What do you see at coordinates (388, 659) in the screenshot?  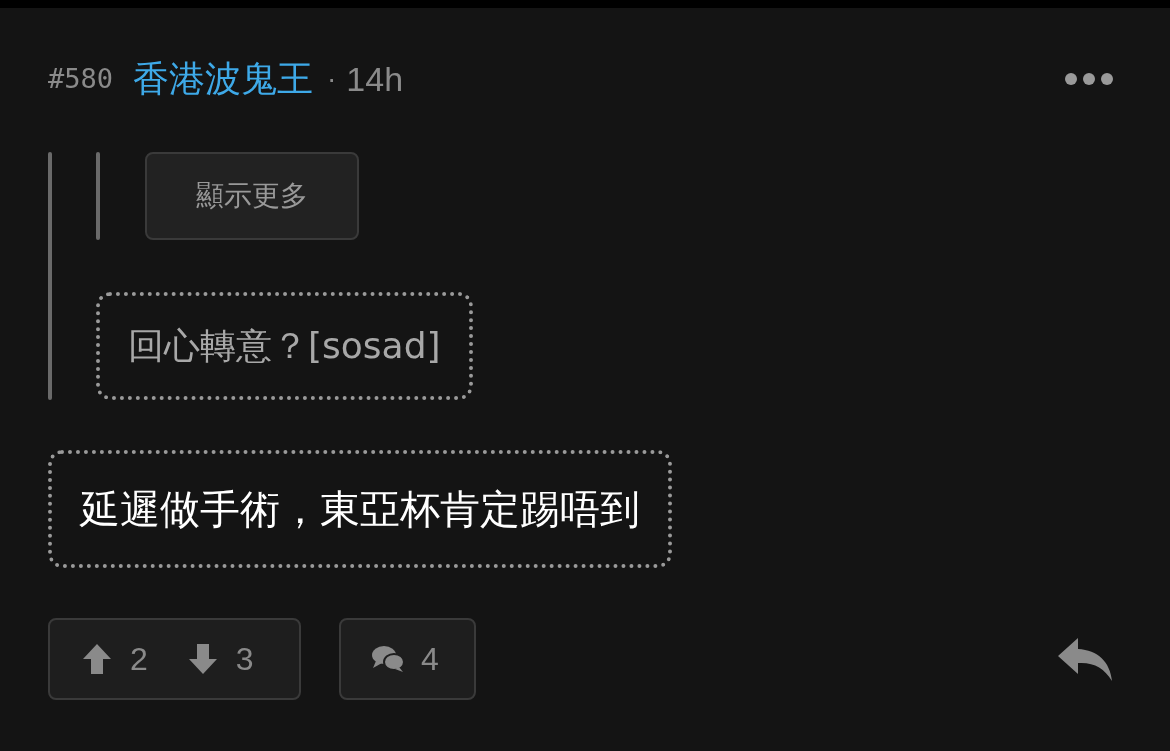 I see `chat-bubbles-icon` at bounding box center [388, 659].